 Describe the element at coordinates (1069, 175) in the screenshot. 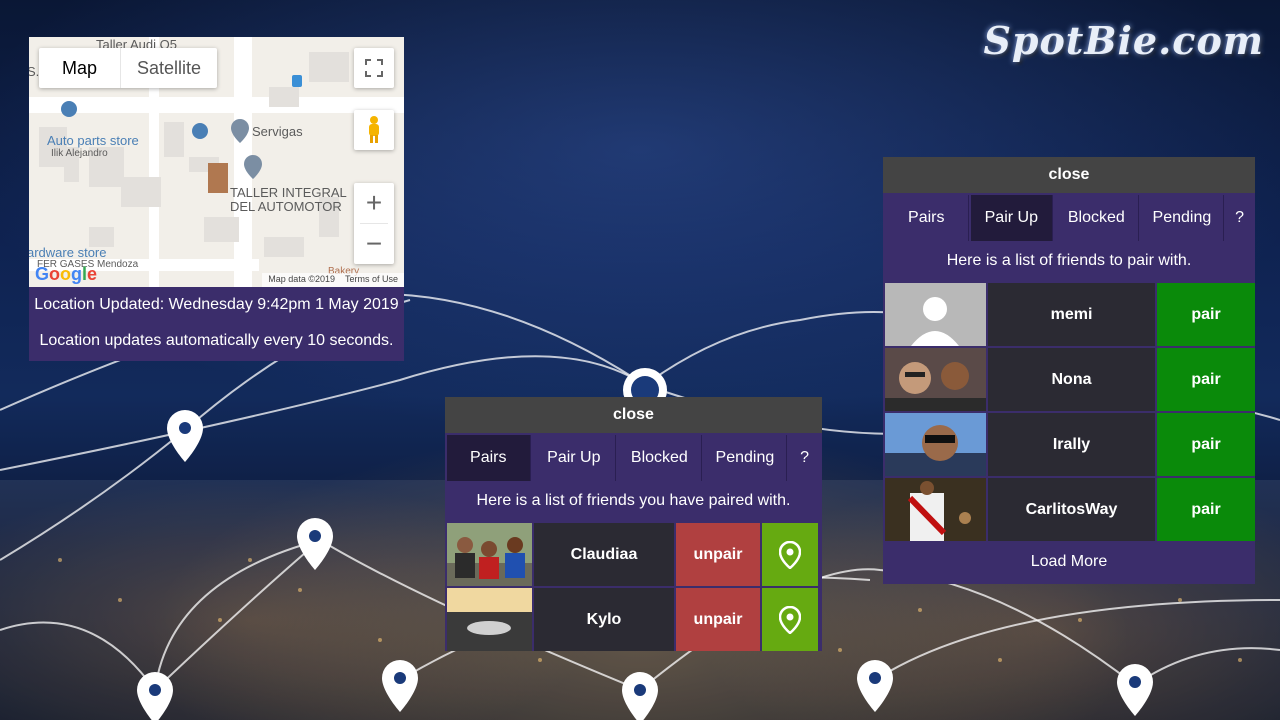

I see `pair-up-close-button: close` at that location.